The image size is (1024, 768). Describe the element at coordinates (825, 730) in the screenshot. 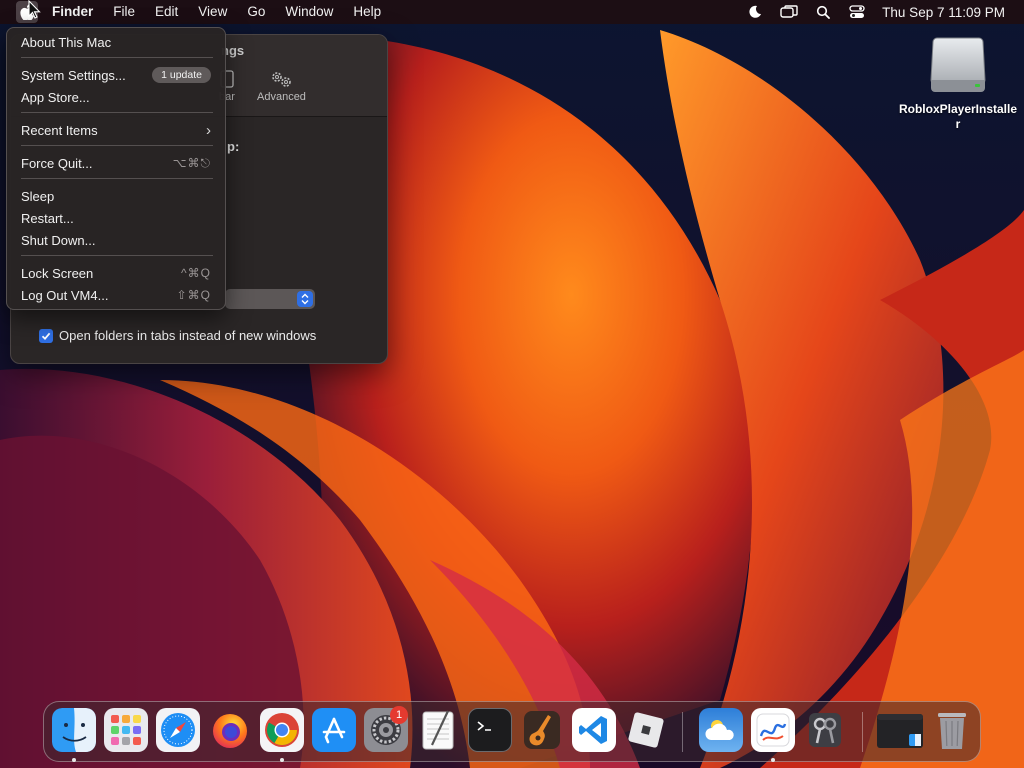

I see `dock-keychain-access-icon` at that location.